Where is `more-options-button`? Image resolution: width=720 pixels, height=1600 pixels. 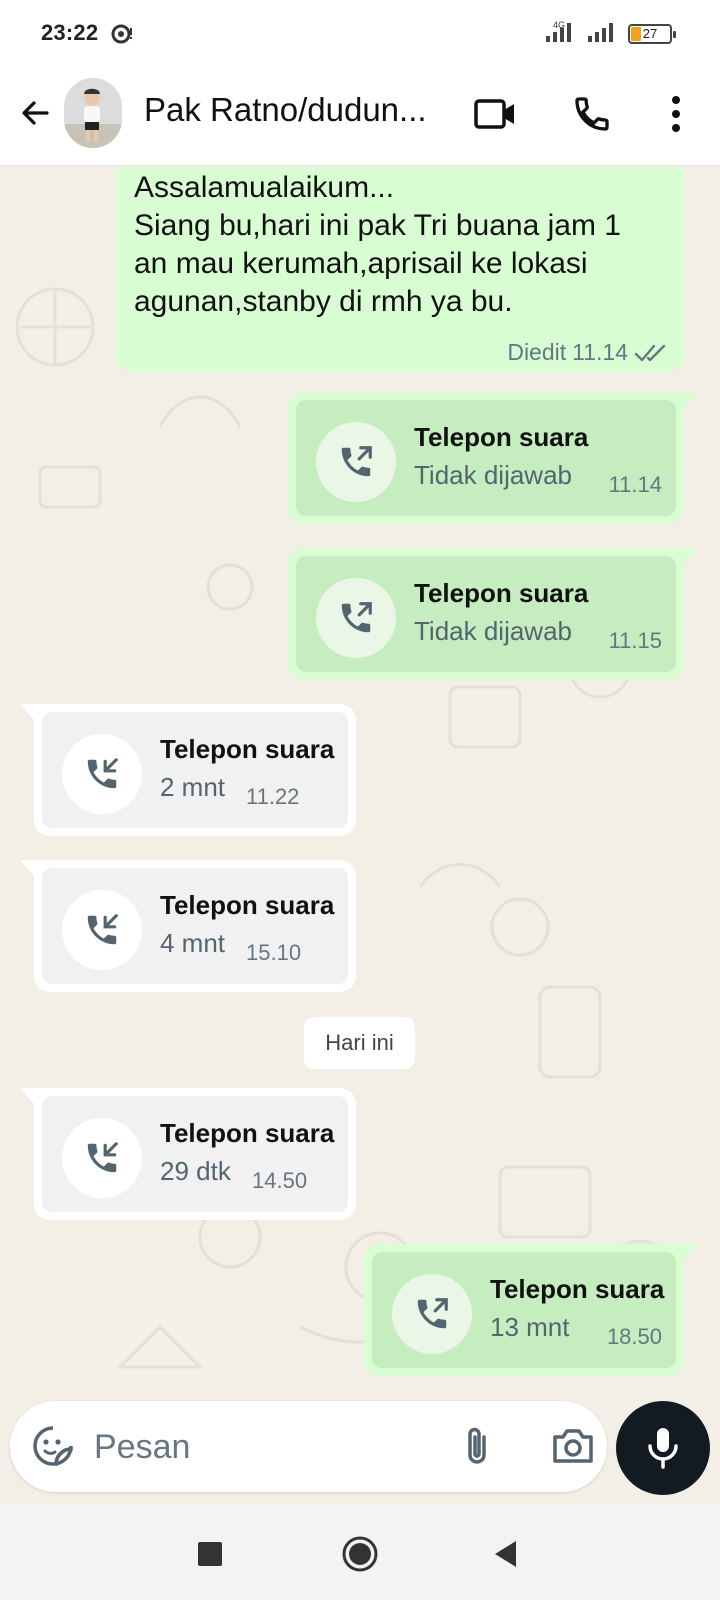
more-options-button is located at coordinates (676, 114).